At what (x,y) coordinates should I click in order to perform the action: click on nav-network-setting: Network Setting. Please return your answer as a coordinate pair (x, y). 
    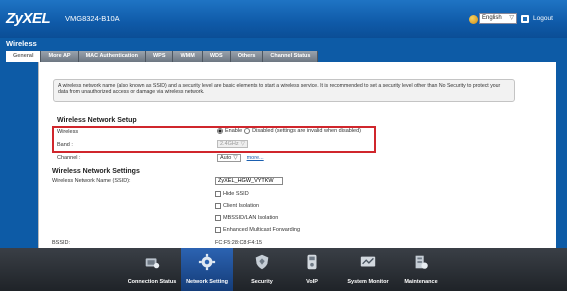
    Looking at the image, I should click on (207, 269).